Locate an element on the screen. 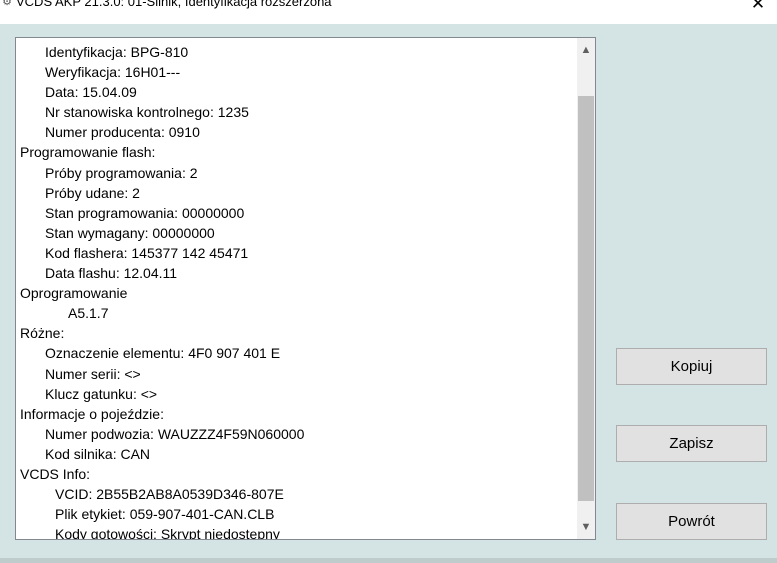  info-line: Różne: is located at coordinates (42, 333).